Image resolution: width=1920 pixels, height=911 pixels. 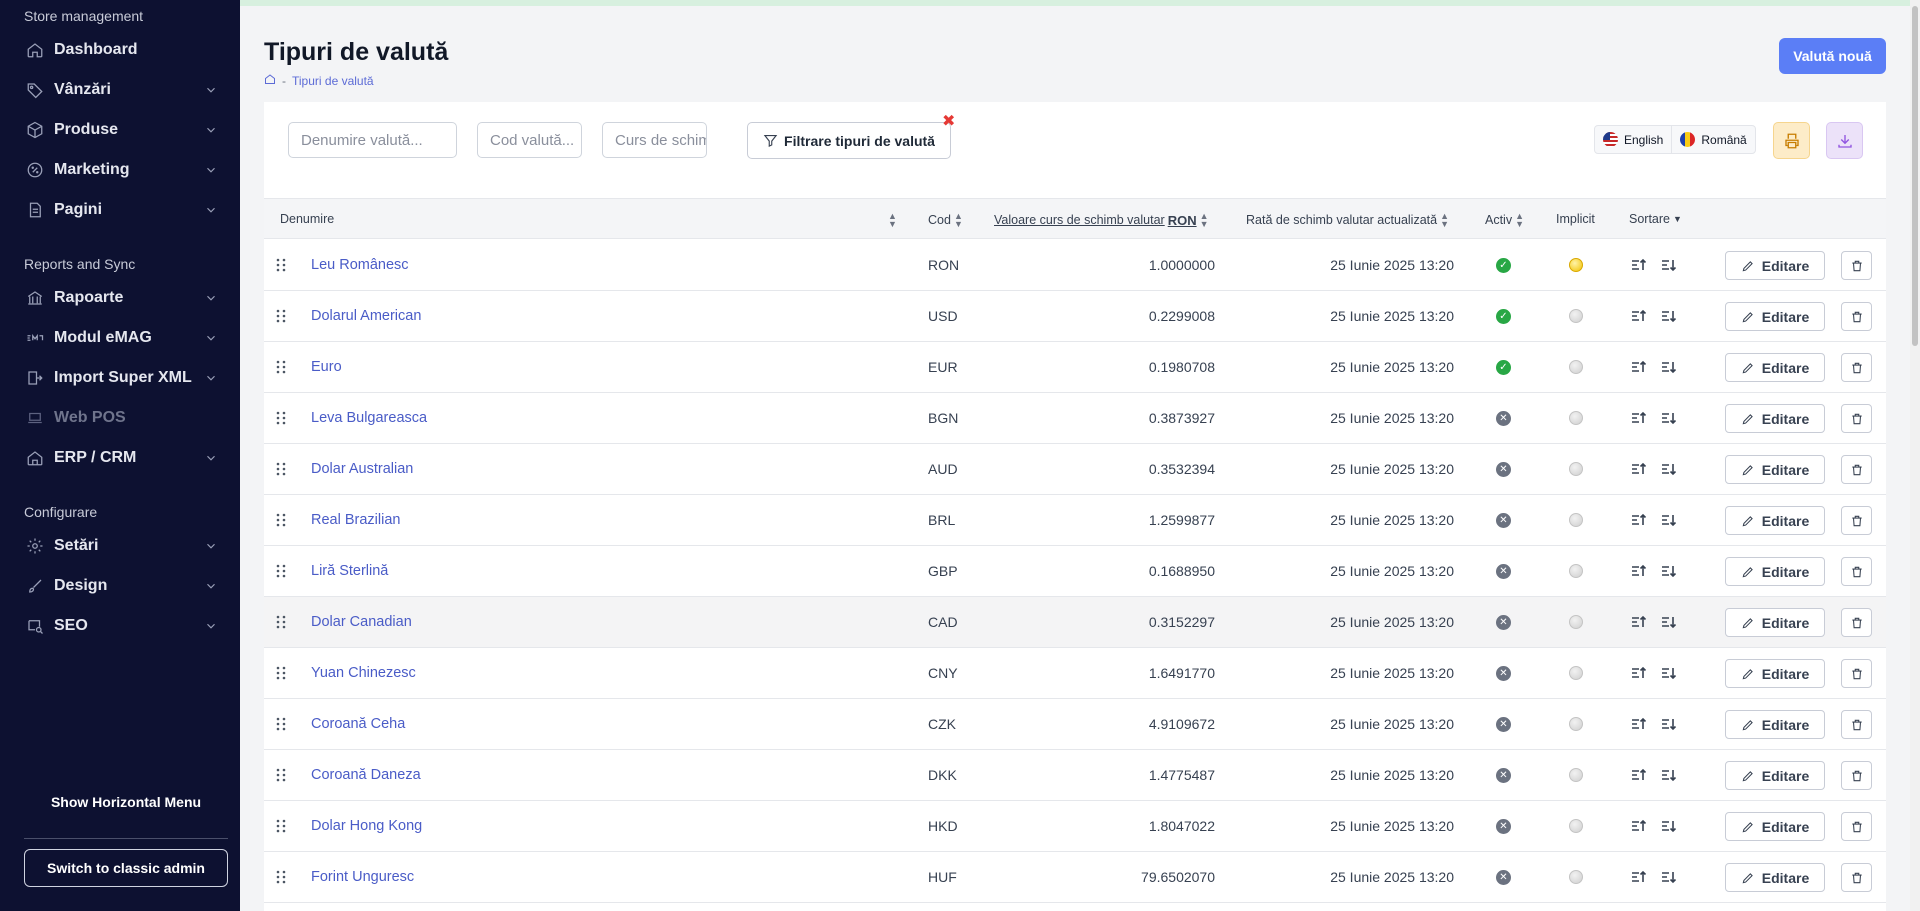 I want to click on sort-name-icon: ▲ ▼, so click(x=892, y=220).